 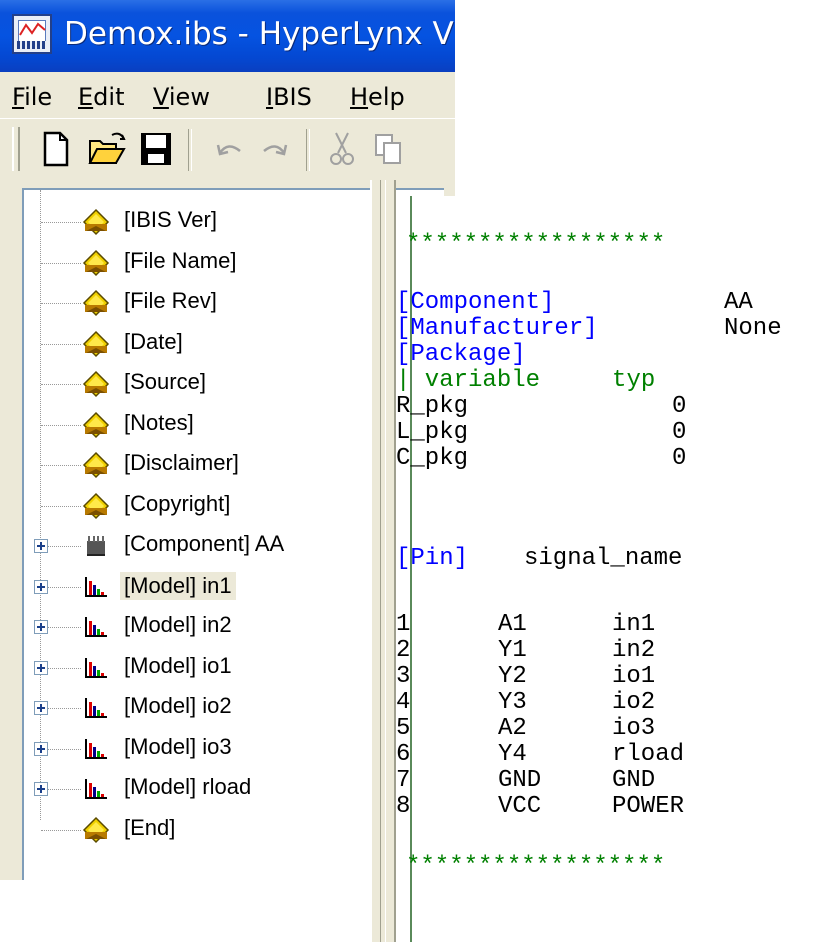 I want to click on pin-number: 7, so click(x=403, y=780).